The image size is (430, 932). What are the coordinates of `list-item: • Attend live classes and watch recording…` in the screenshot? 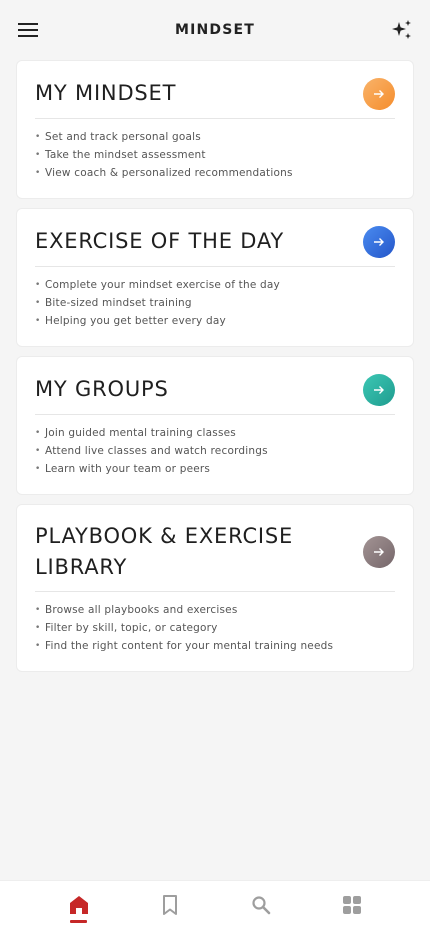 It's located at (151, 451).